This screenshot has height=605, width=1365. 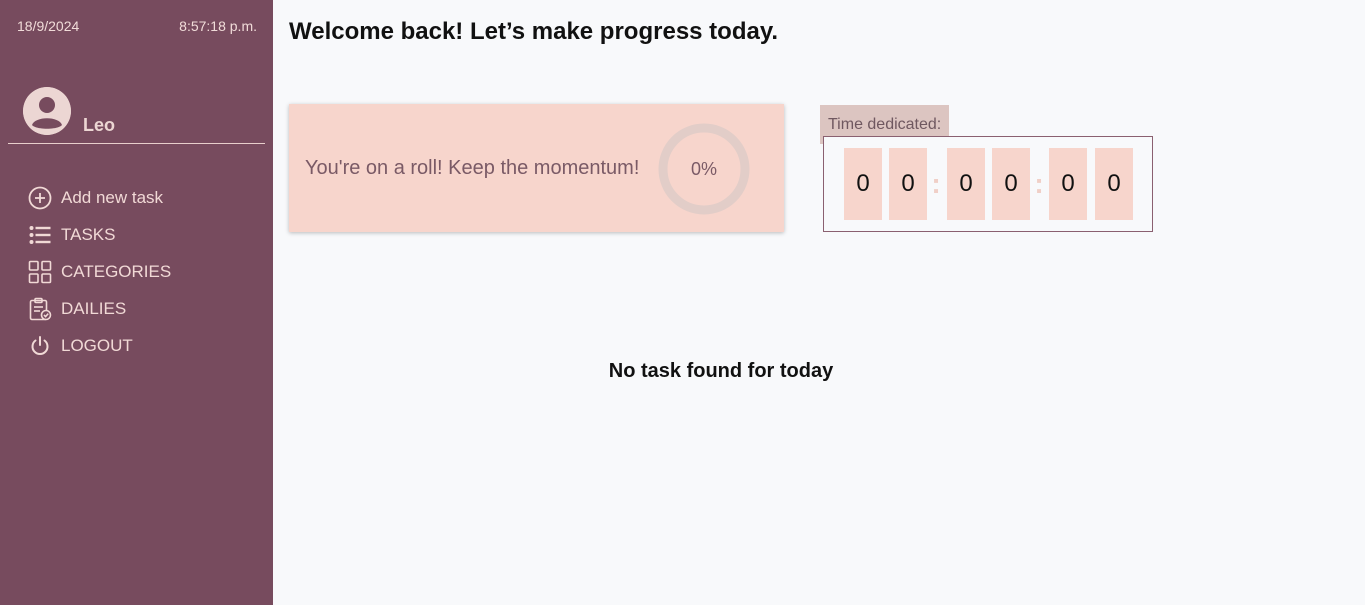 I want to click on avatar-icon, so click(x=47, y=111).